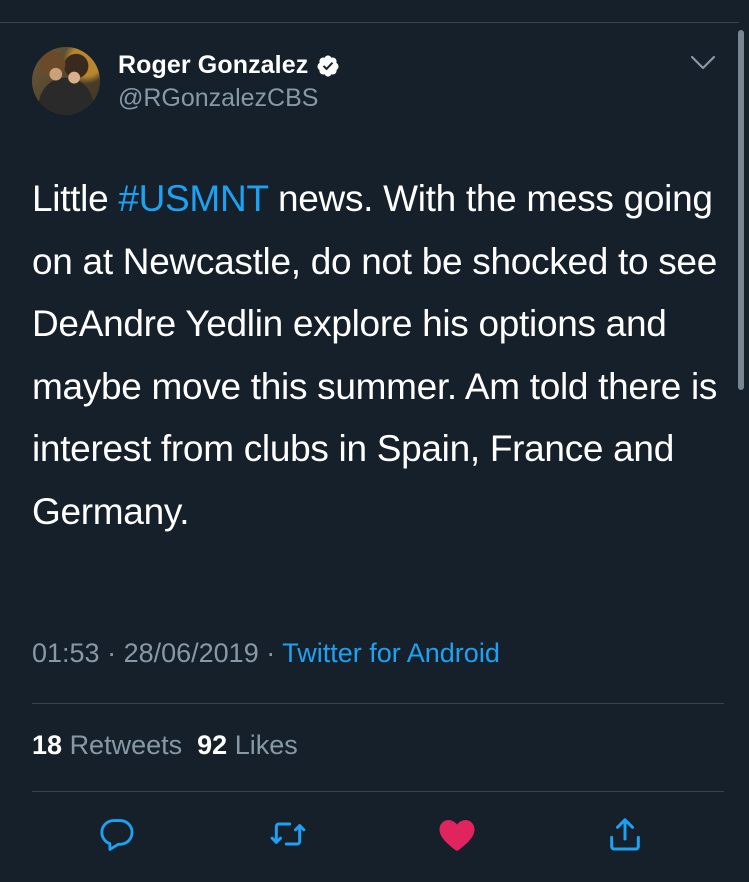 The image size is (749, 882). What do you see at coordinates (391, 653) in the screenshot?
I see `tweet-source-link: Twitter for Android` at bounding box center [391, 653].